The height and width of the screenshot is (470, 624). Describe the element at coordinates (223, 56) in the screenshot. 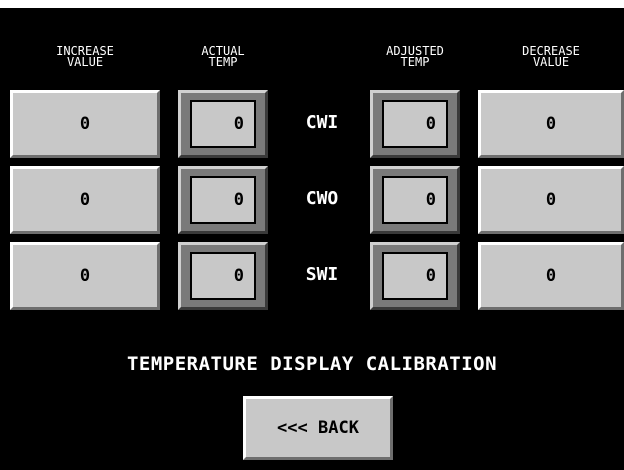

I see `header-actual-temp: ACTUAL TEMP` at that location.